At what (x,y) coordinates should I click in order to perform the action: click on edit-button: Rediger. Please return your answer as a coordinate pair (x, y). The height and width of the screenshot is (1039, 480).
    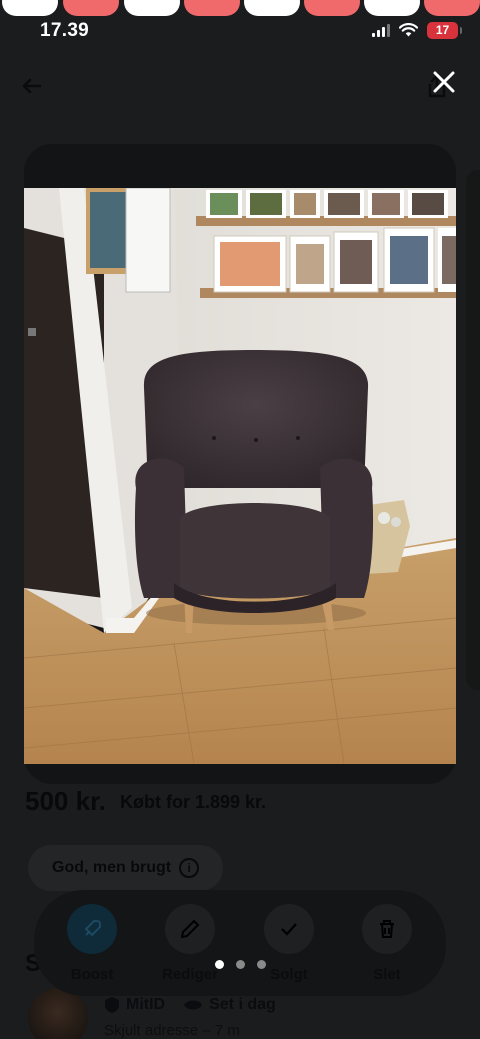
    Looking at the image, I should click on (190, 943).